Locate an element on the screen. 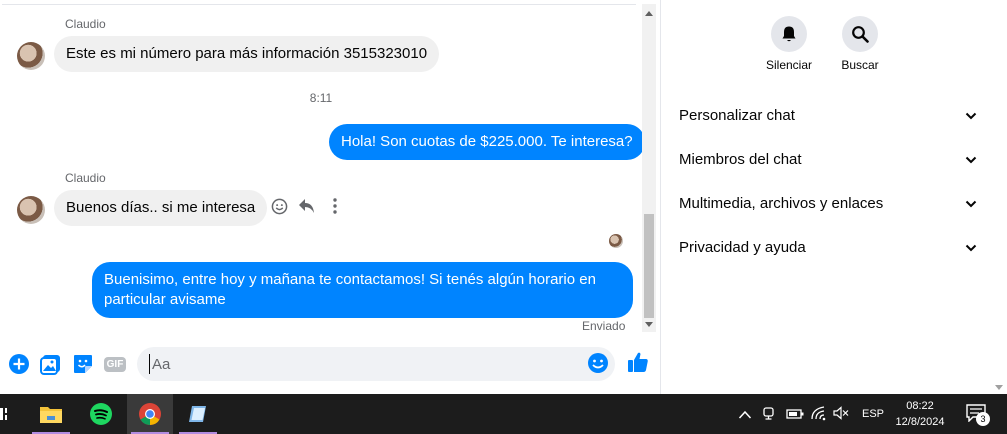 This screenshot has height=434, width=1007. chrome-icon is located at coordinates (150, 414).